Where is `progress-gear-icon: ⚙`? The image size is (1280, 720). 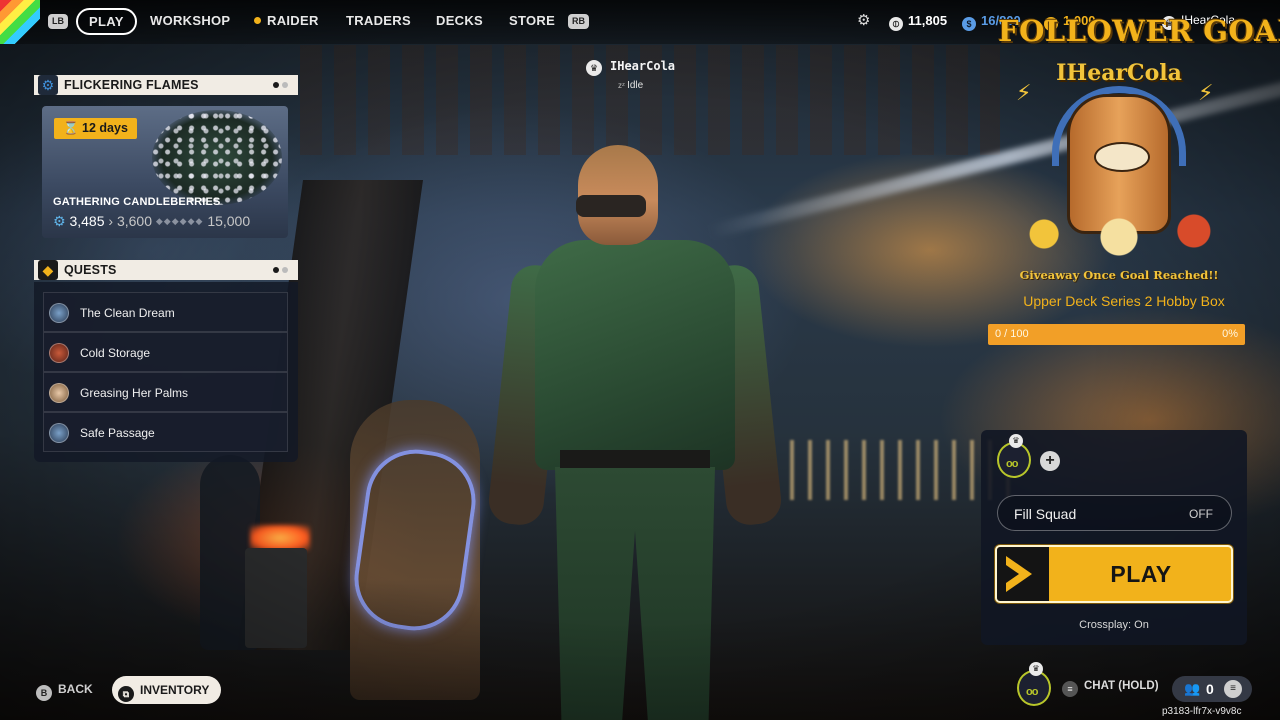
progress-gear-icon: ⚙ is located at coordinates (59, 221).